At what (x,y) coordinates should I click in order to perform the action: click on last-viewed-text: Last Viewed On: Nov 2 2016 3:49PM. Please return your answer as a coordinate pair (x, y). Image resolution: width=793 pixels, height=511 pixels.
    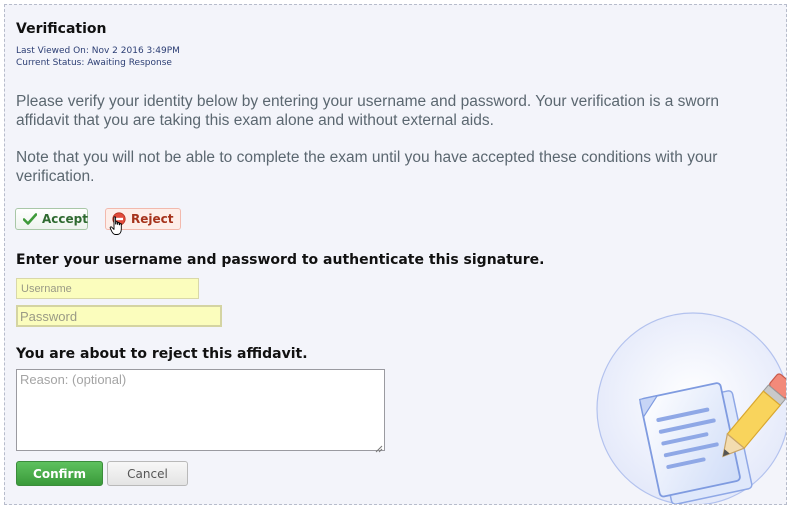
    Looking at the image, I should click on (98, 51).